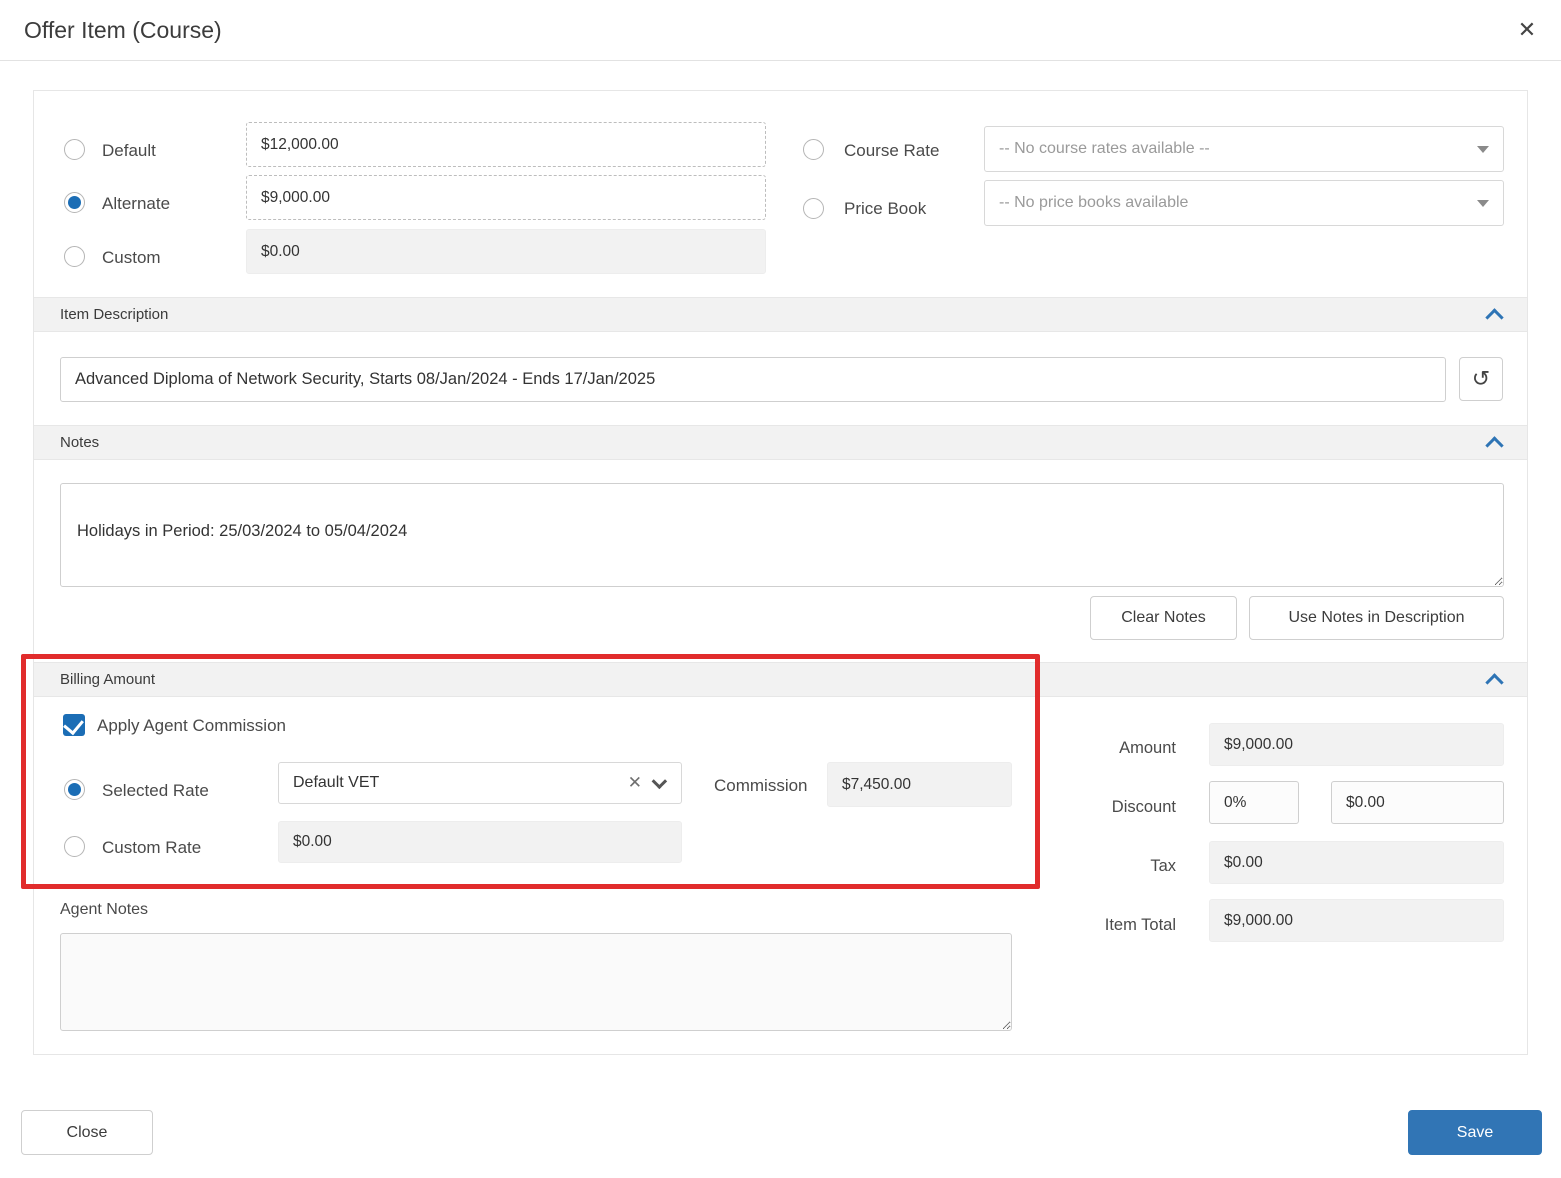 Image resolution: width=1561 pixels, height=1178 pixels. I want to click on close-icon: ✕, so click(1527, 30).